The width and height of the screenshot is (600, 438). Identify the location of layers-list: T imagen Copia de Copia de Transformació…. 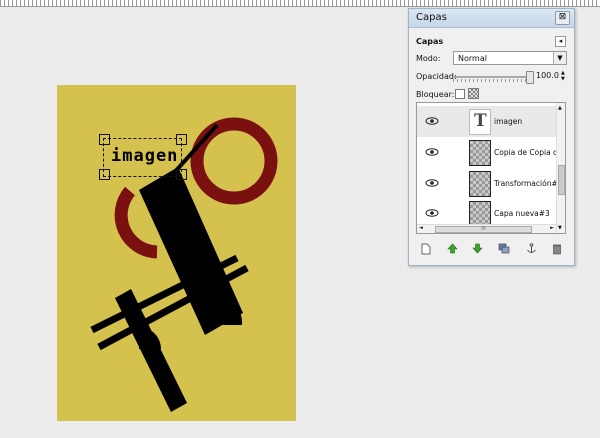
(491, 168).